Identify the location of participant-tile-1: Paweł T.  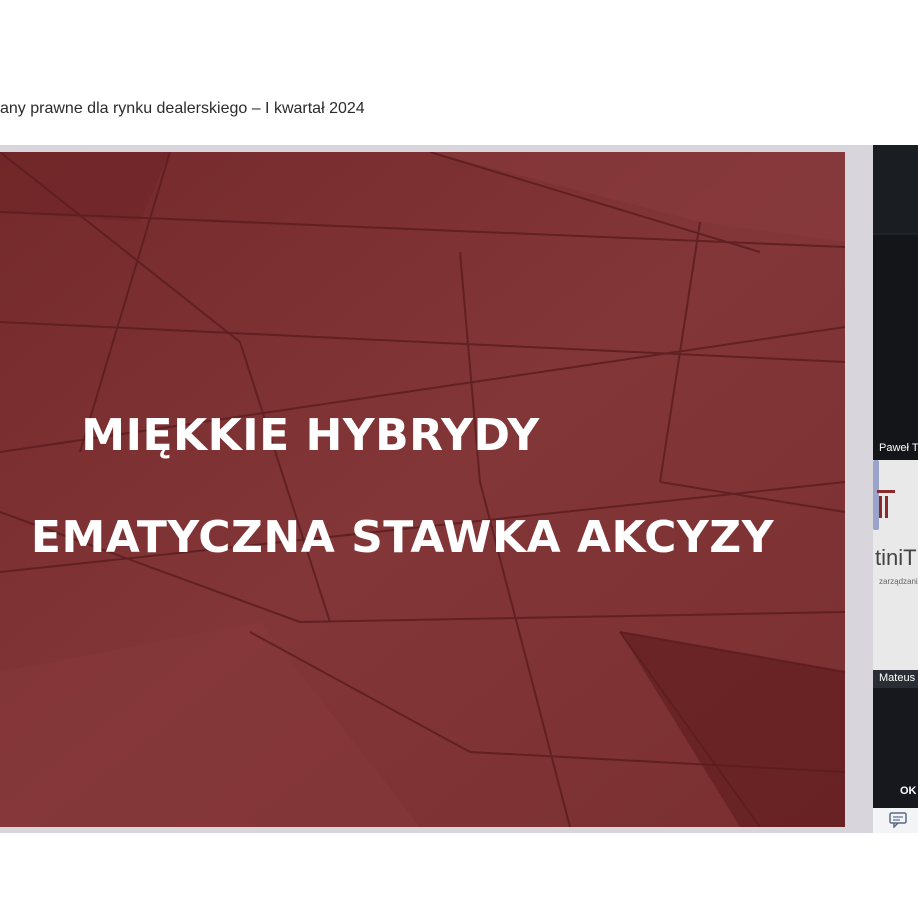
(895, 347).